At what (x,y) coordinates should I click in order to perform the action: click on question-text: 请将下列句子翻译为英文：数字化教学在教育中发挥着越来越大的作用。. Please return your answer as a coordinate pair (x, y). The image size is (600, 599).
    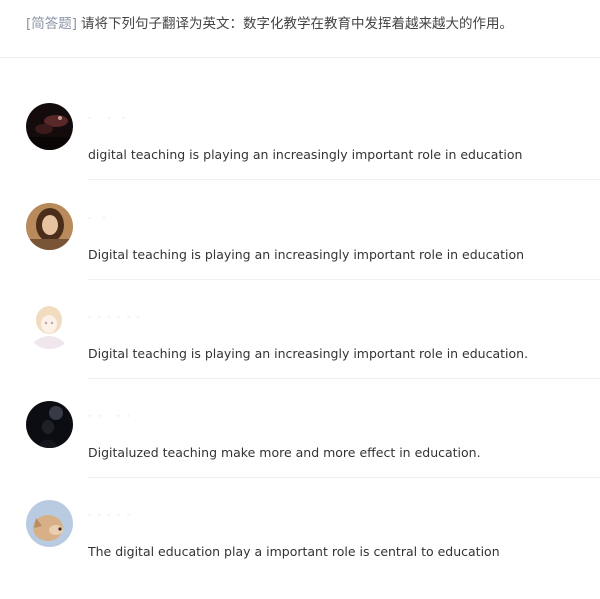
    Looking at the image, I should click on (297, 24).